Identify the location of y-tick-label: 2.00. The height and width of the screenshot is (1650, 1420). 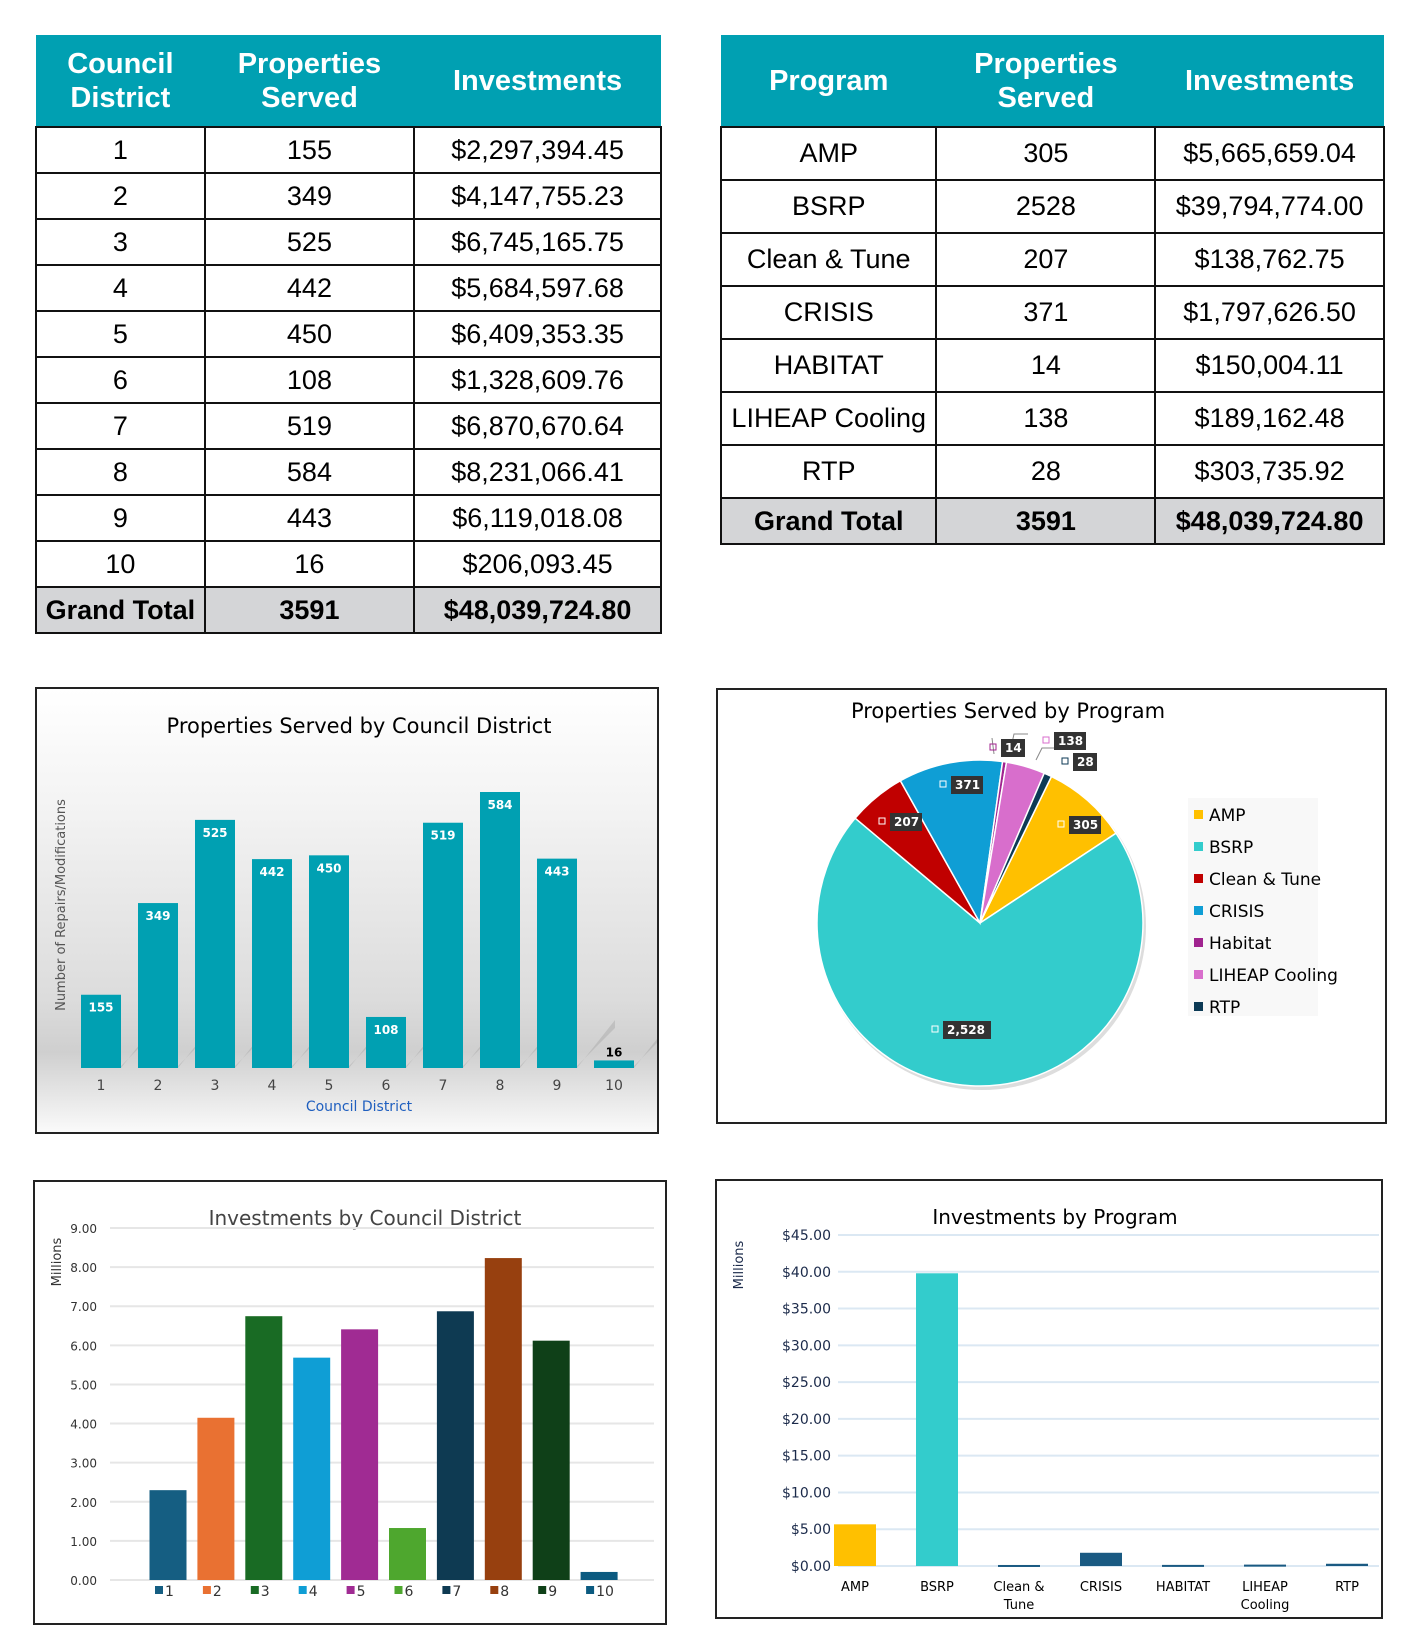
(83, 1503).